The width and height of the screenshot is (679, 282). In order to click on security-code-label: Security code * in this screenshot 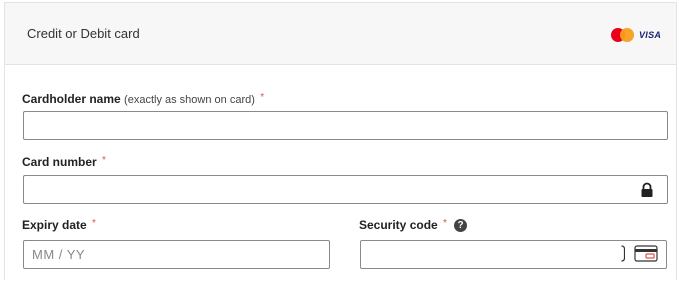, I will do `click(403, 225)`.